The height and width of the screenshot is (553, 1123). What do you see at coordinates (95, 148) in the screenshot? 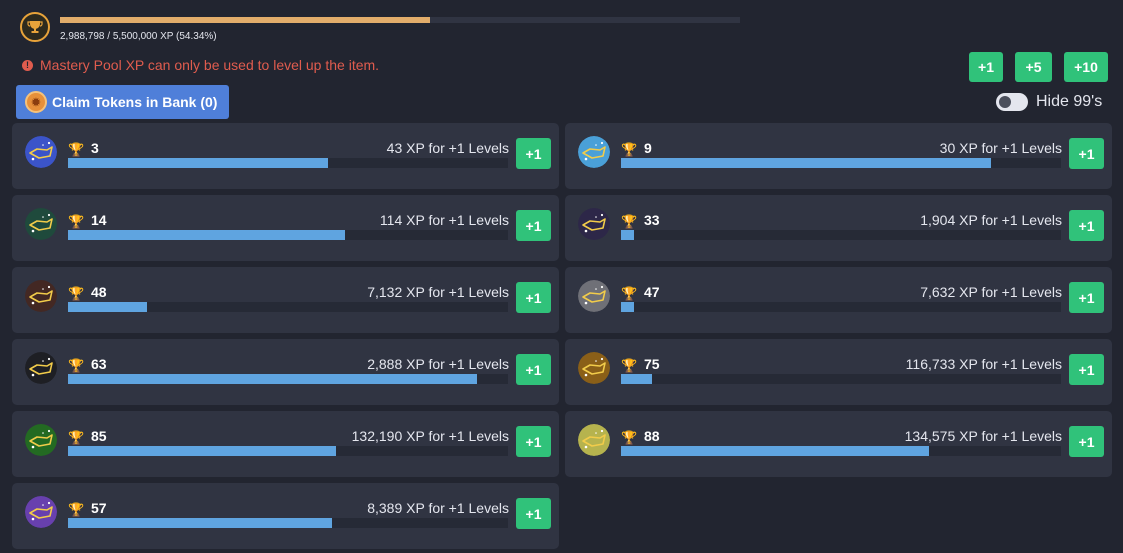
I see `mastery-level: 3` at bounding box center [95, 148].